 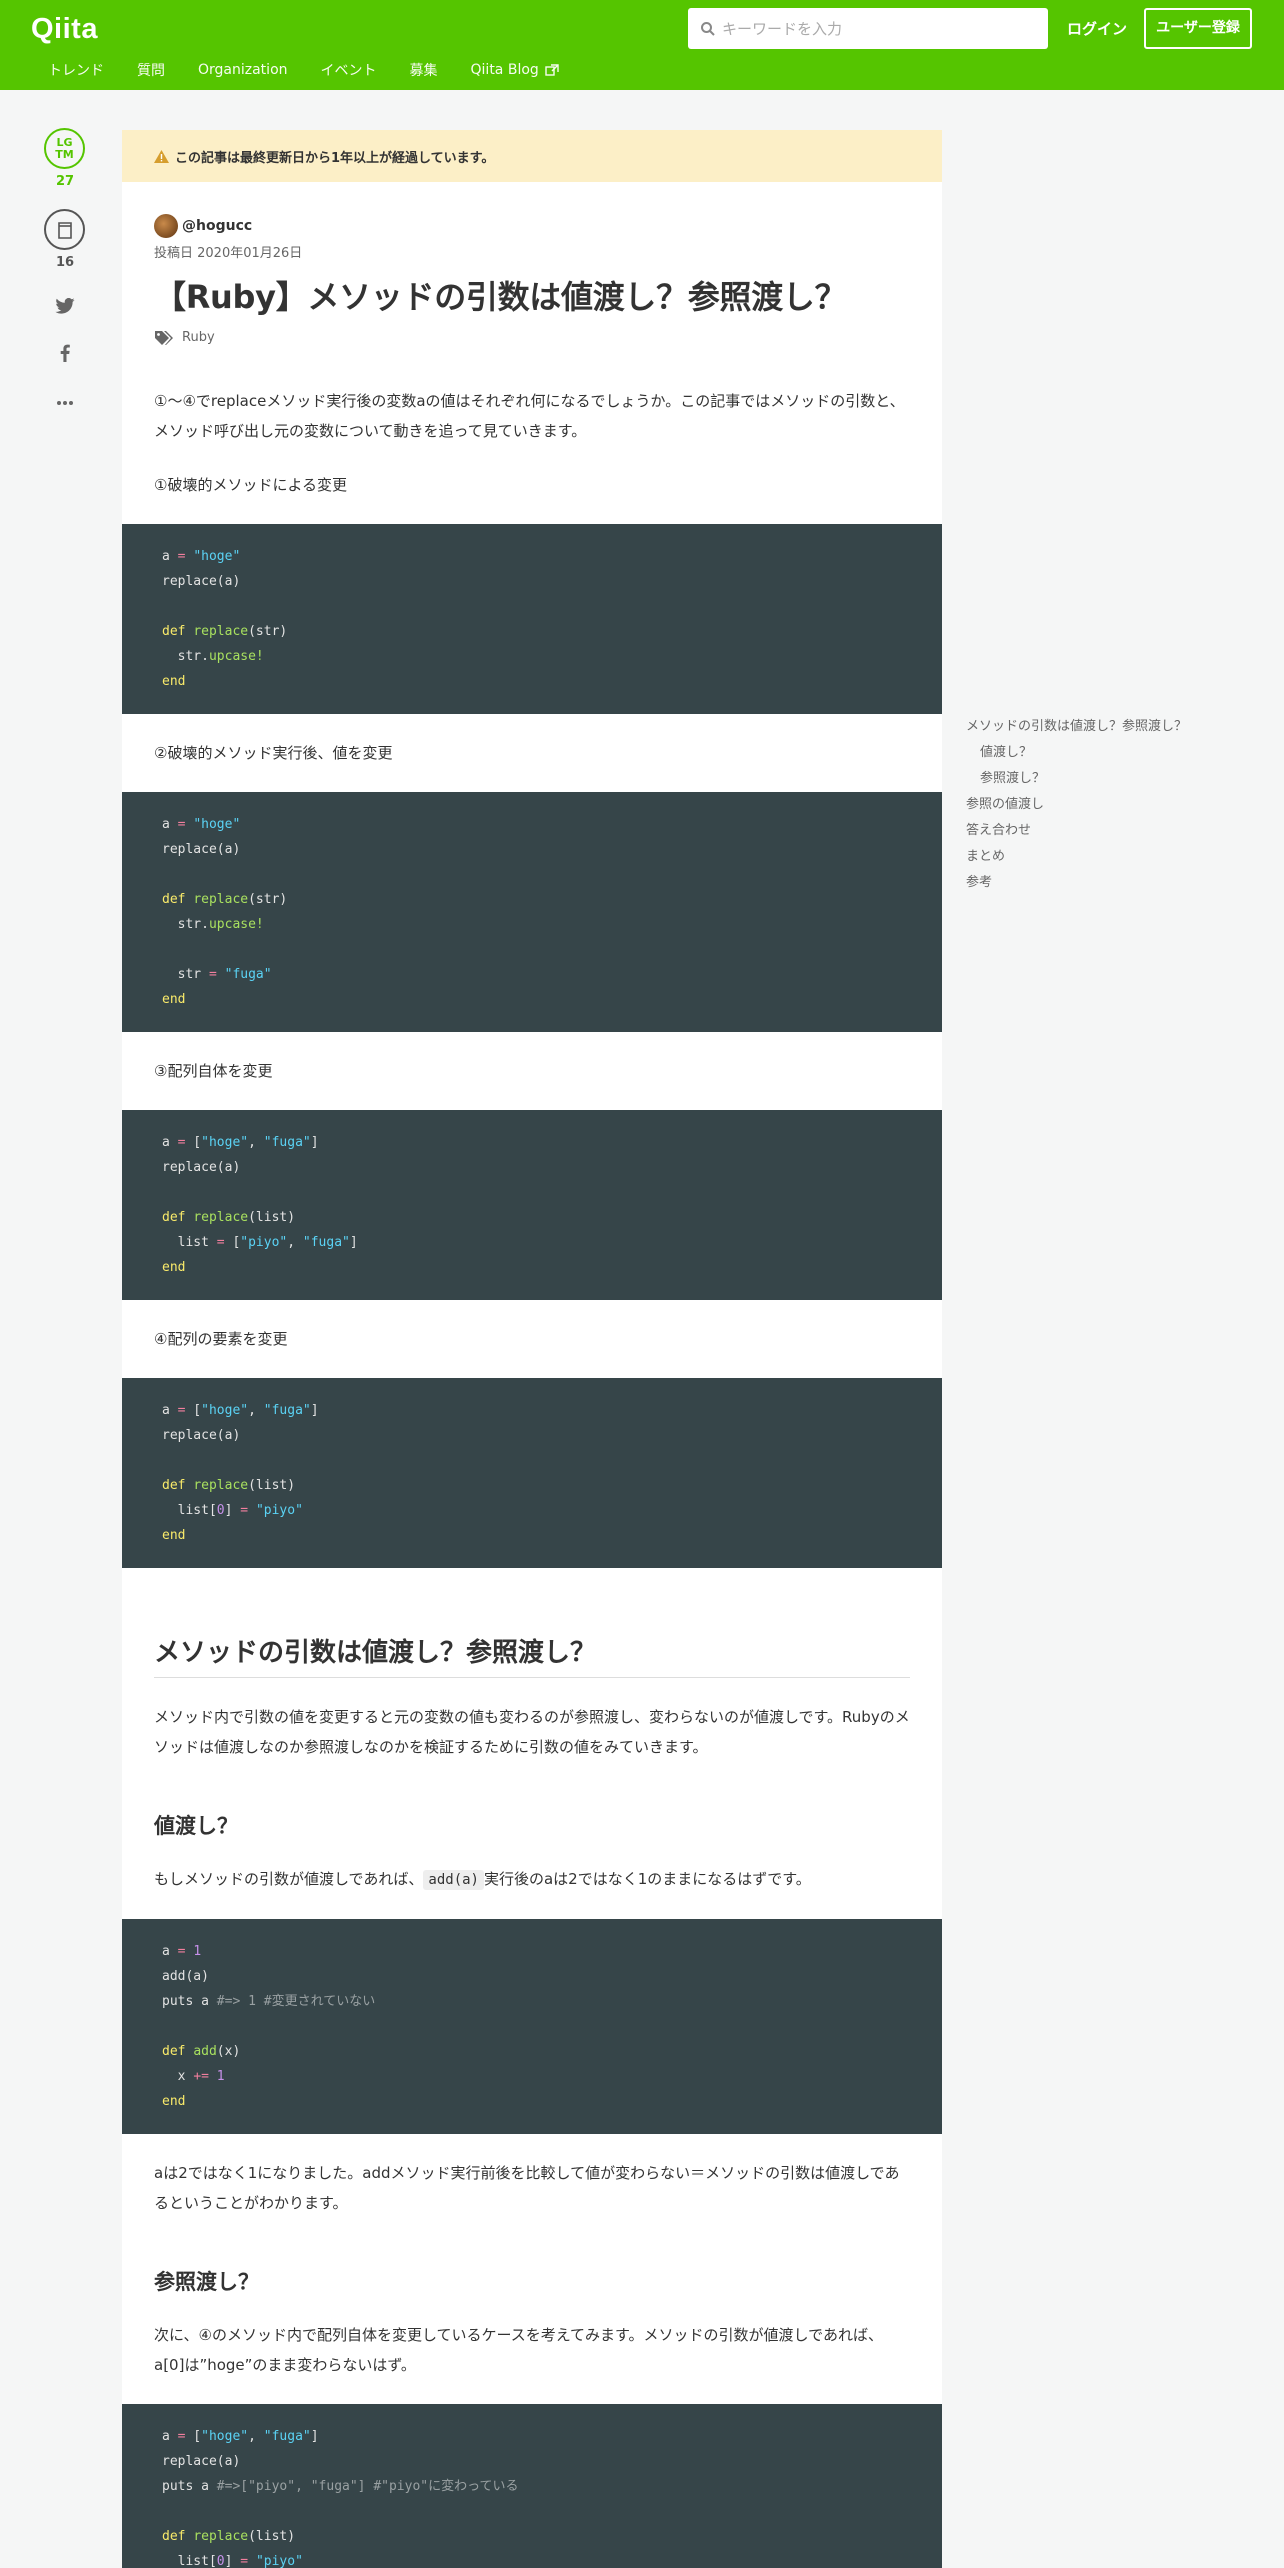 What do you see at coordinates (76, 70) in the screenshot?
I see `nav-trend: トレンド` at bounding box center [76, 70].